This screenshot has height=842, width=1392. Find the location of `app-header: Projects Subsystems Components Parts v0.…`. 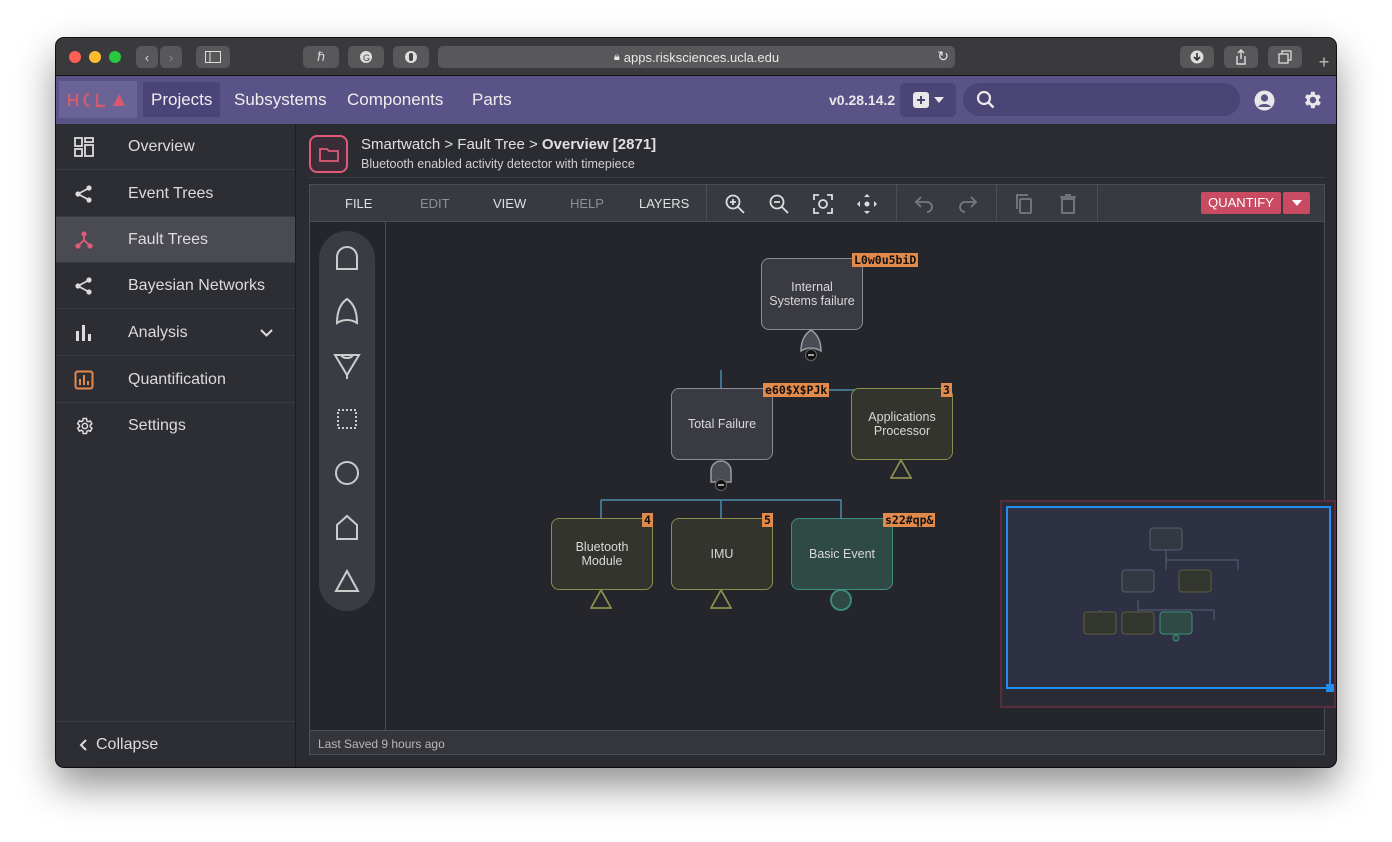

app-header: Projects Subsystems Components Parts v0.… is located at coordinates (696, 100).